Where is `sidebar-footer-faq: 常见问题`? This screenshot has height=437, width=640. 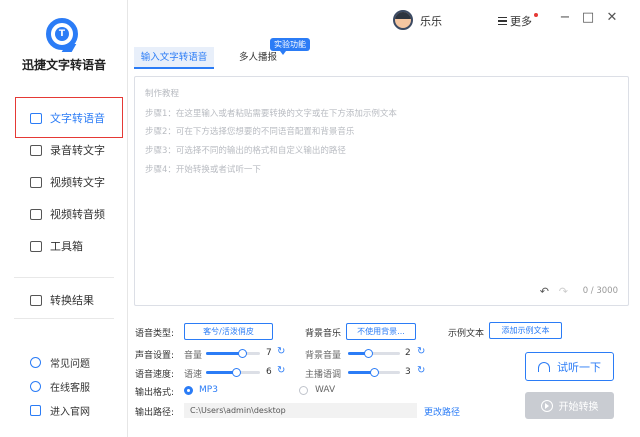 sidebar-footer-faq: 常见问题 is located at coordinates (60, 362).